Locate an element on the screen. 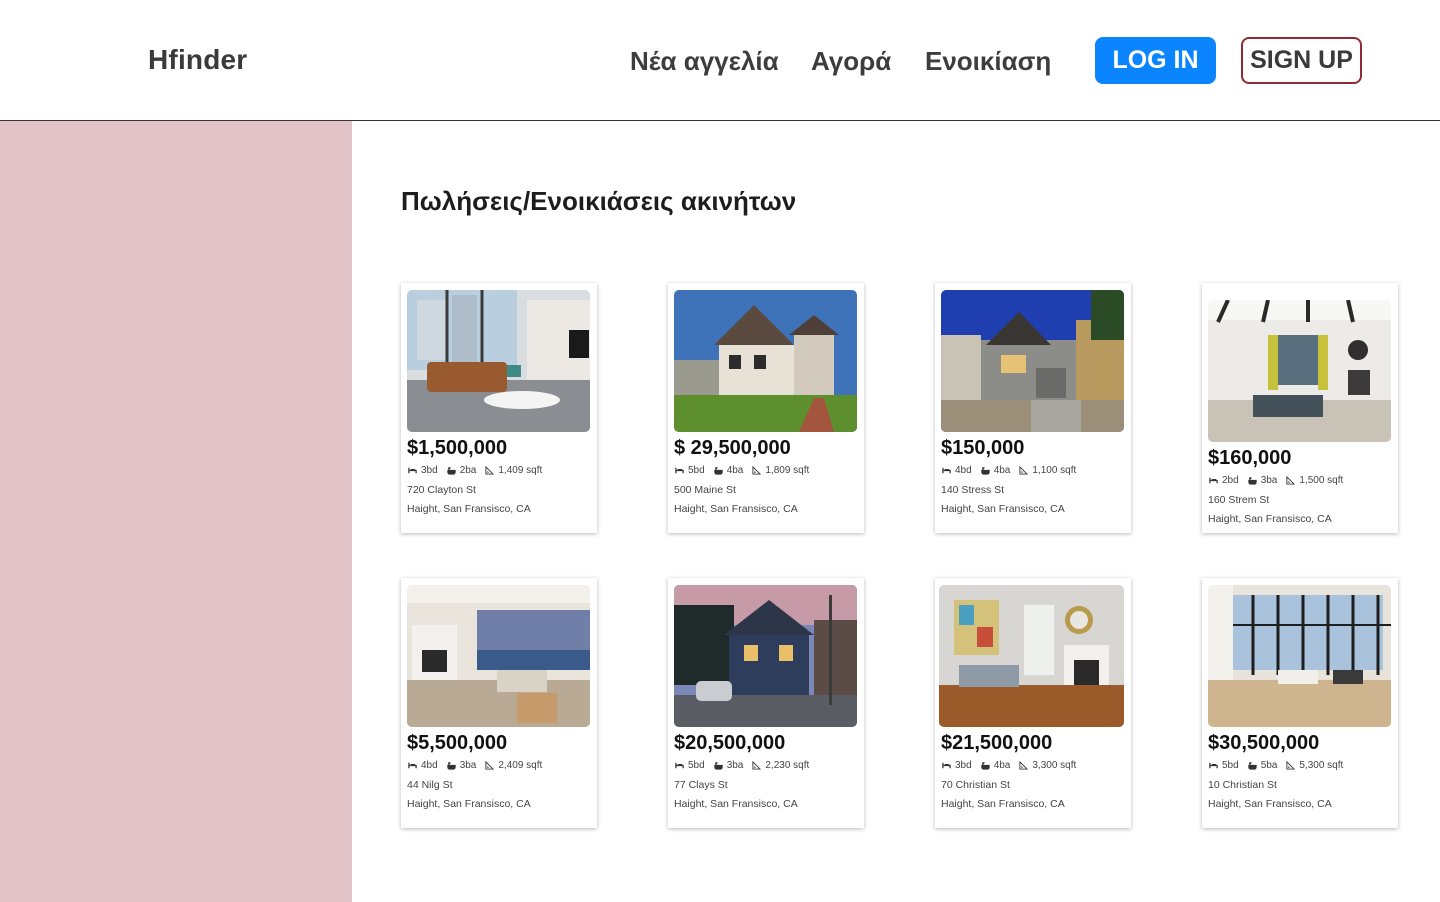  listing-specs: 5bd 5ba 5,300 sqft is located at coordinates (1276, 765).